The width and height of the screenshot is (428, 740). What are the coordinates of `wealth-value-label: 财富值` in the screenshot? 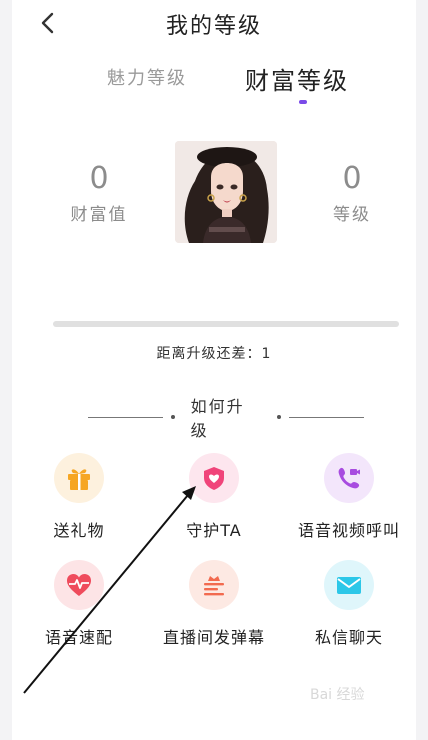 It's located at (99, 215).